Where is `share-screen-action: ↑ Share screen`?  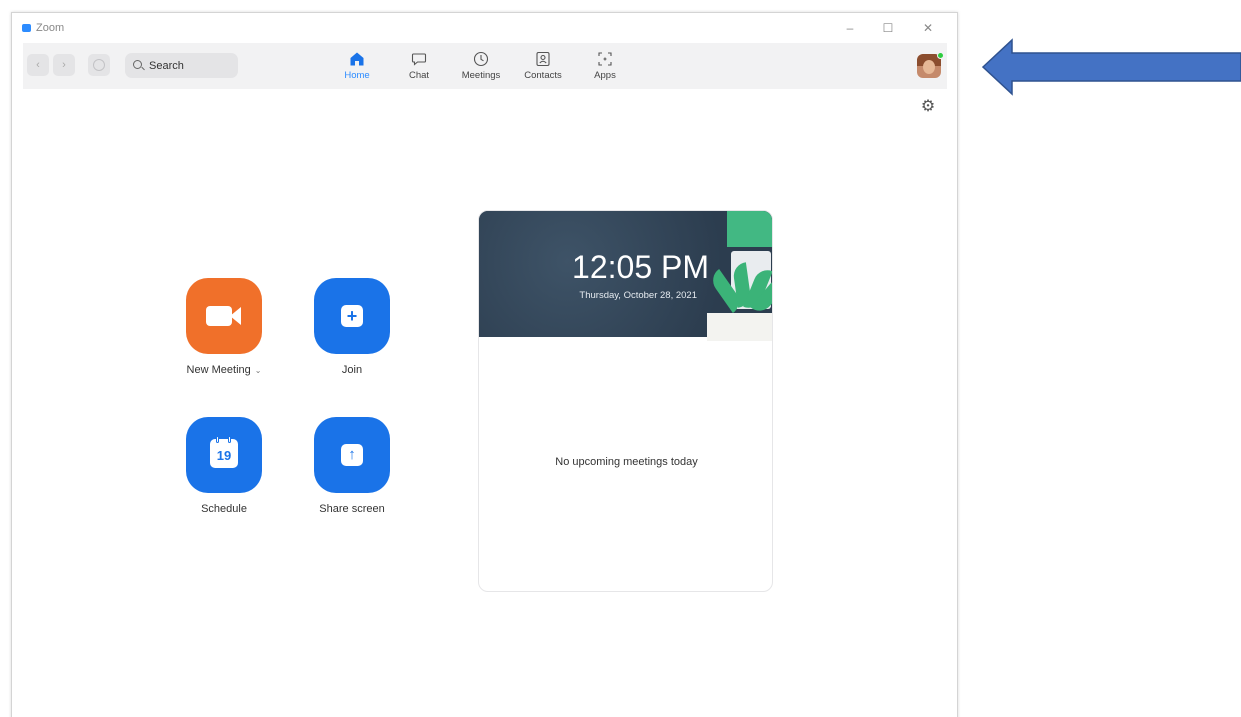
share-screen-action: ↑ Share screen is located at coordinates (352, 472).